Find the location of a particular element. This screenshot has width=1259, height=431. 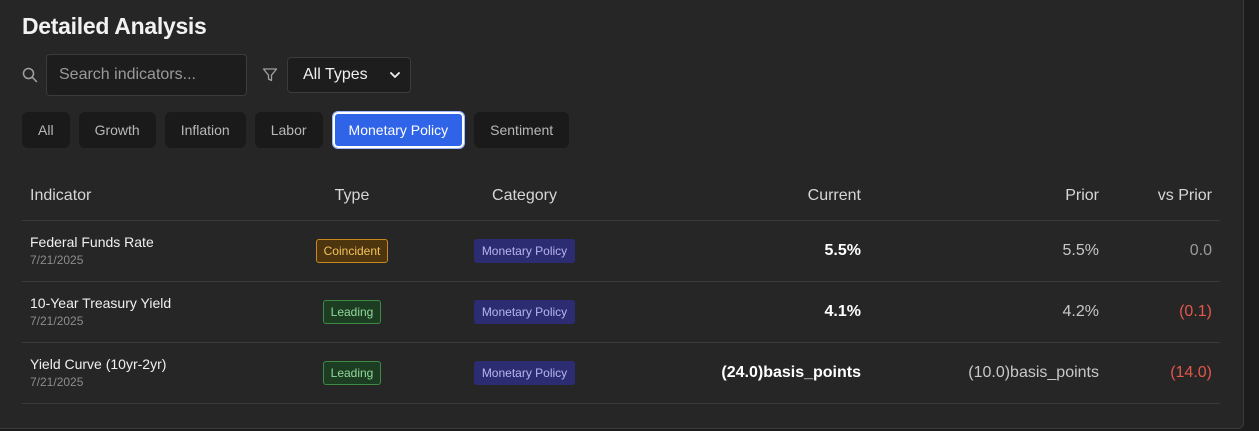

tab-sentiment: Sentiment is located at coordinates (522, 130).